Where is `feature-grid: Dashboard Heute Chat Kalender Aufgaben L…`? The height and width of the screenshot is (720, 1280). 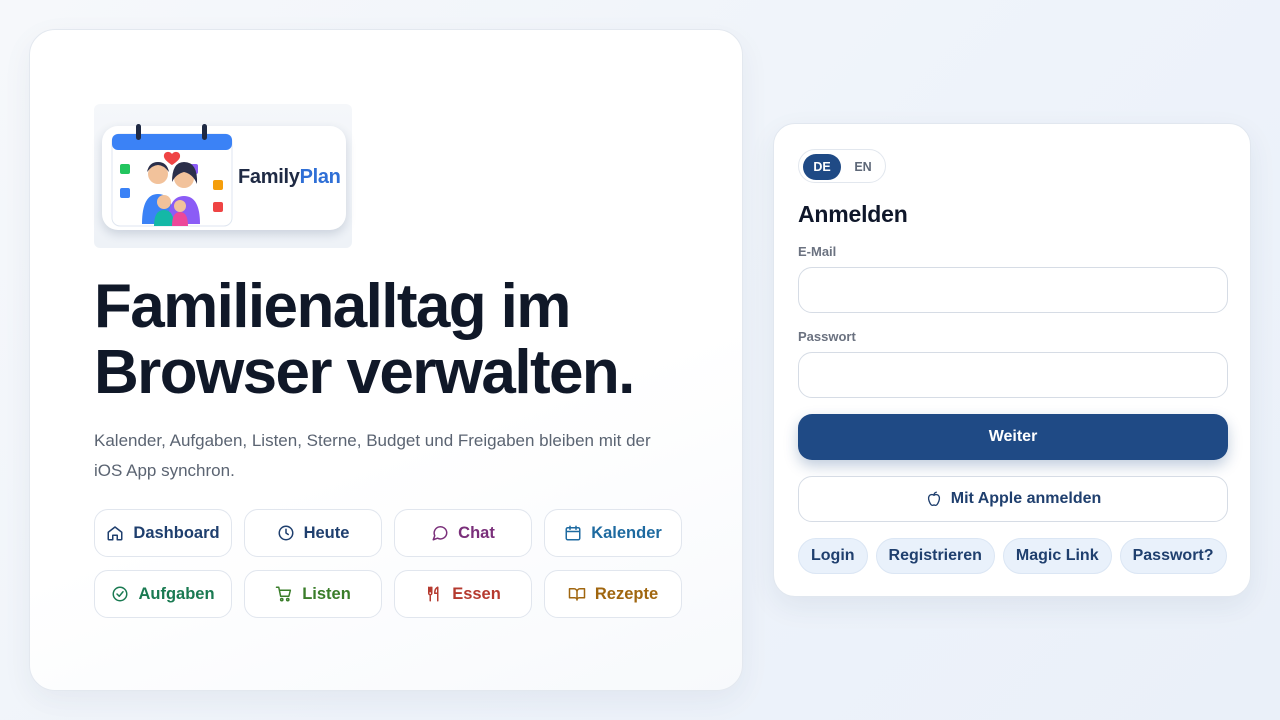 feature-grid: Dashboard Heute Chat Kalender Aufgaben L… is located at coordinates (389, 563).